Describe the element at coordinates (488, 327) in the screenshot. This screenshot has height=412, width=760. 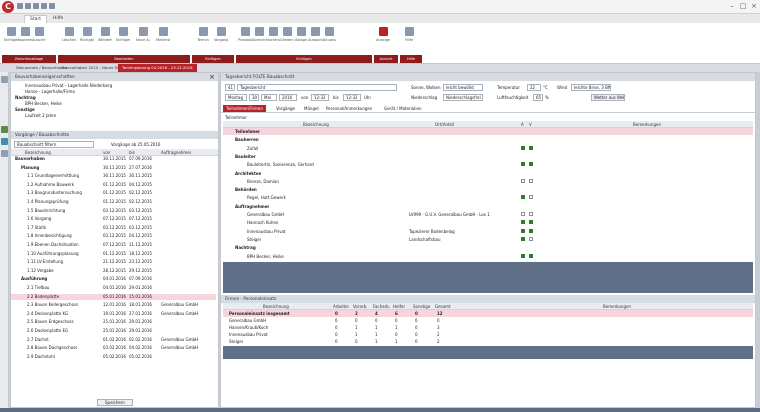
I see `personal-row: Hansen/Krauß/Koch 0 1 1 1 0 3` at that location.